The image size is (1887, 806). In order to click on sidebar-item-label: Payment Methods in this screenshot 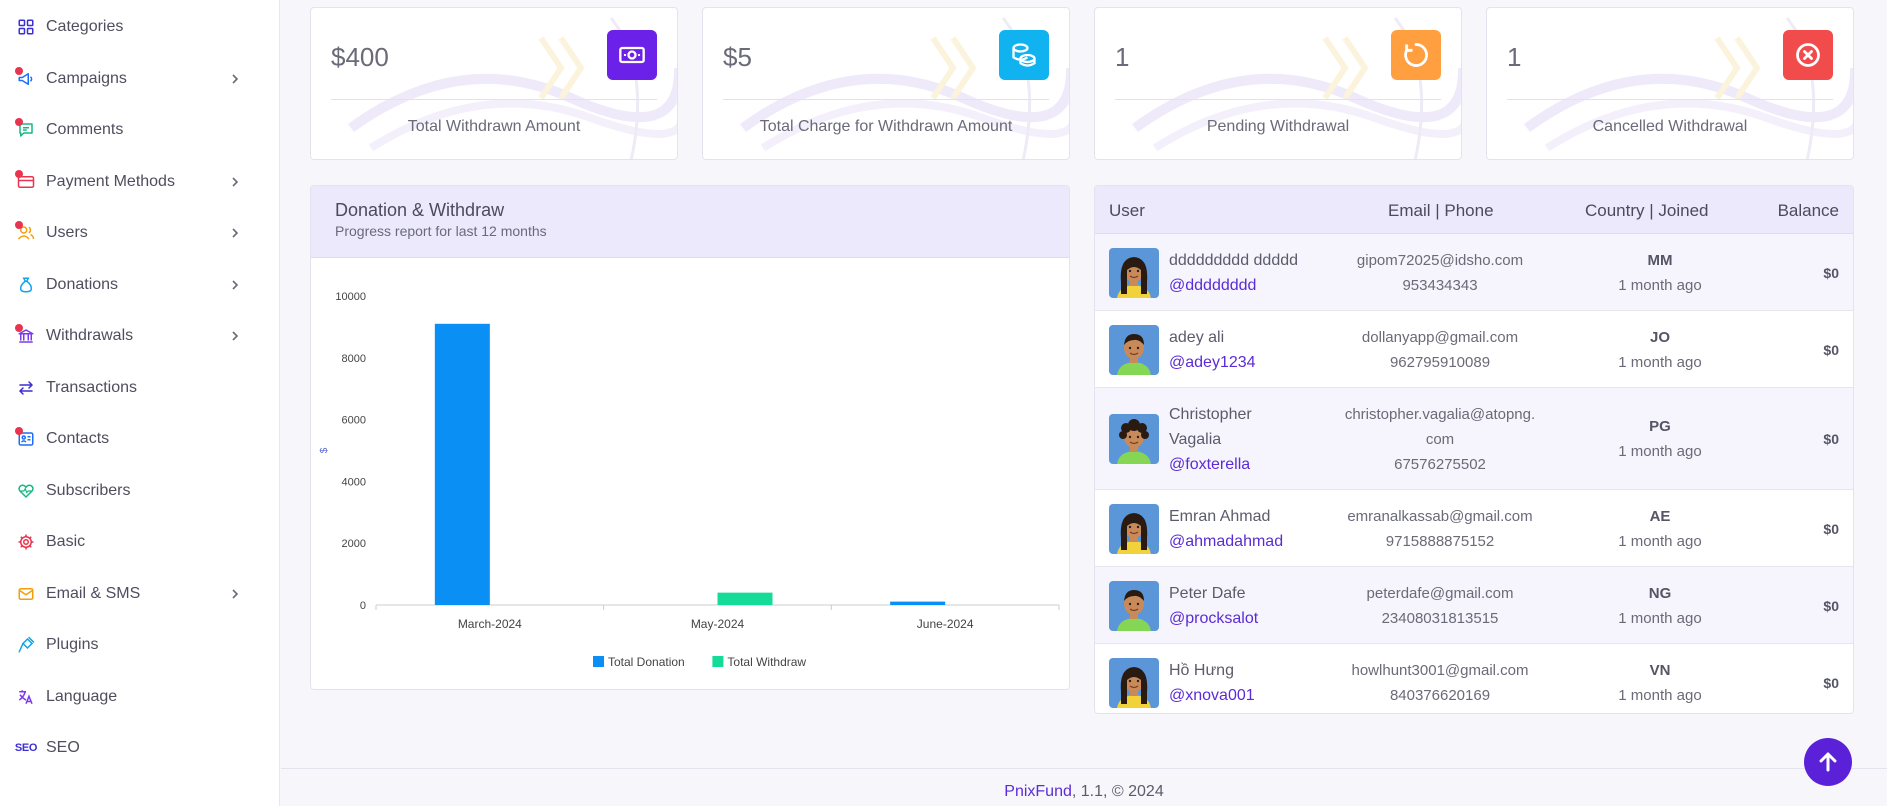, I will do `click(110, 181)`.